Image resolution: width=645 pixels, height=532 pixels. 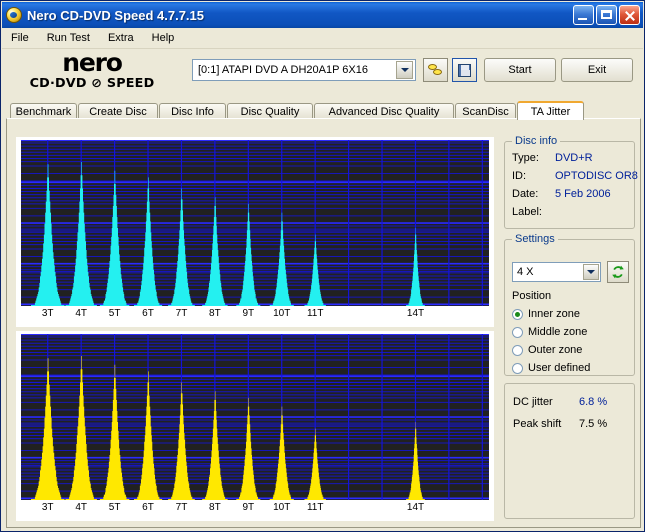 I want to click on menu-item-run-test: Run Test, so click(x=68, y=38).